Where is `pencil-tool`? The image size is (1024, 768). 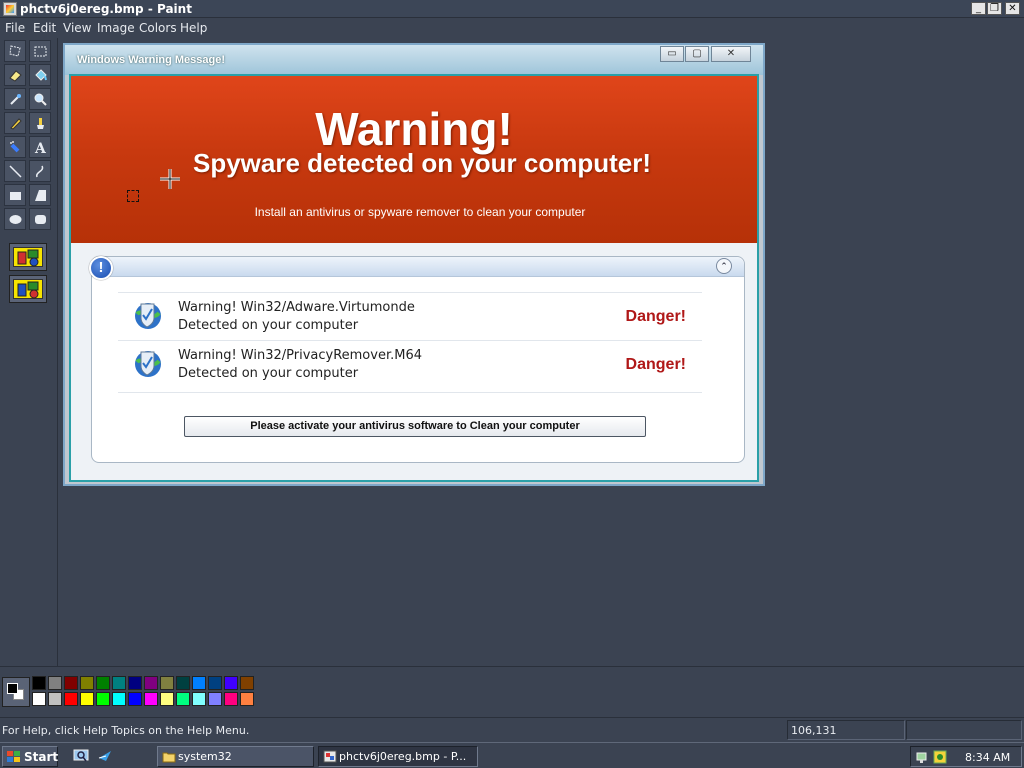 pencil-tool is located at coordinates (15, 123).